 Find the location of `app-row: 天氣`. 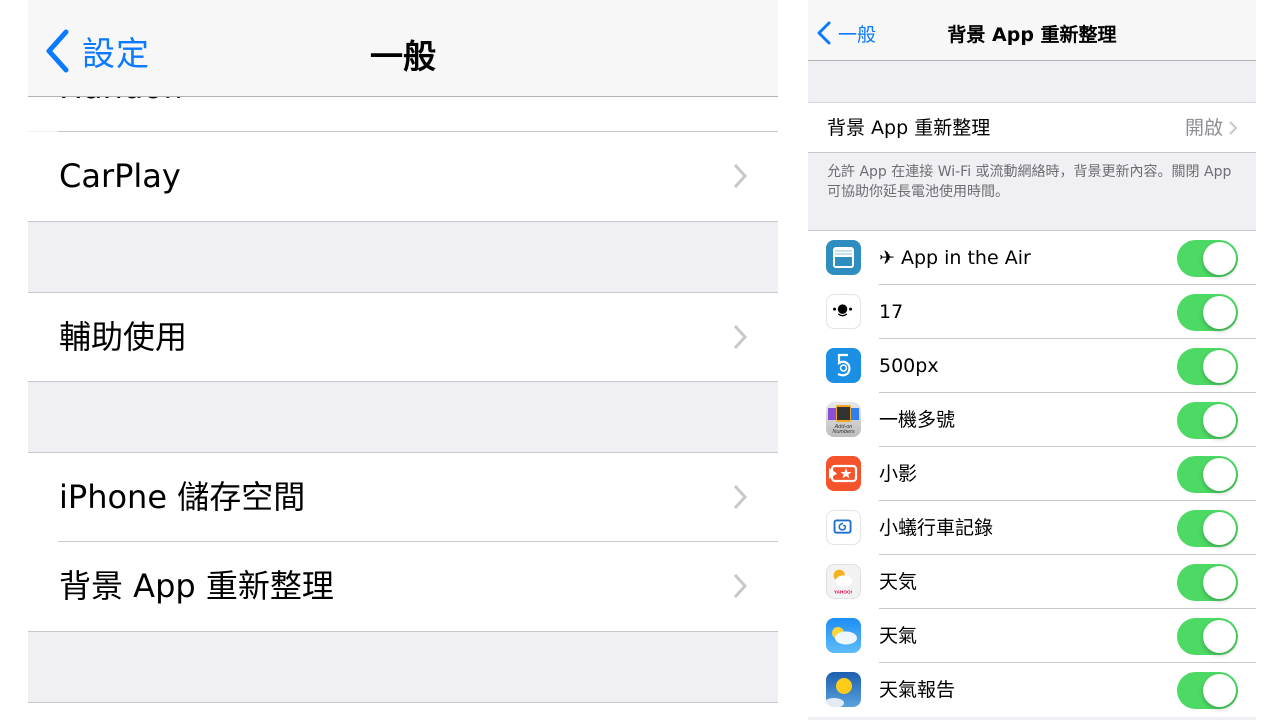

app-row: 天氣 is located at coordinates (1032, 636).